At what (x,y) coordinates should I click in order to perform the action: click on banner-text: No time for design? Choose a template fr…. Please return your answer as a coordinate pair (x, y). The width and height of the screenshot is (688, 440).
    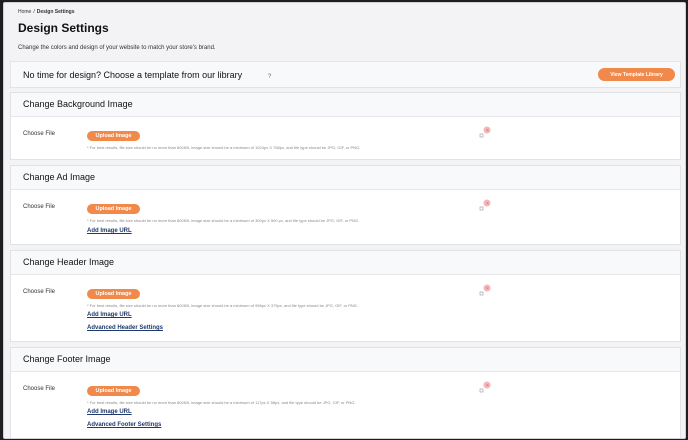
    Looking at the image, I should click on (133, 75).